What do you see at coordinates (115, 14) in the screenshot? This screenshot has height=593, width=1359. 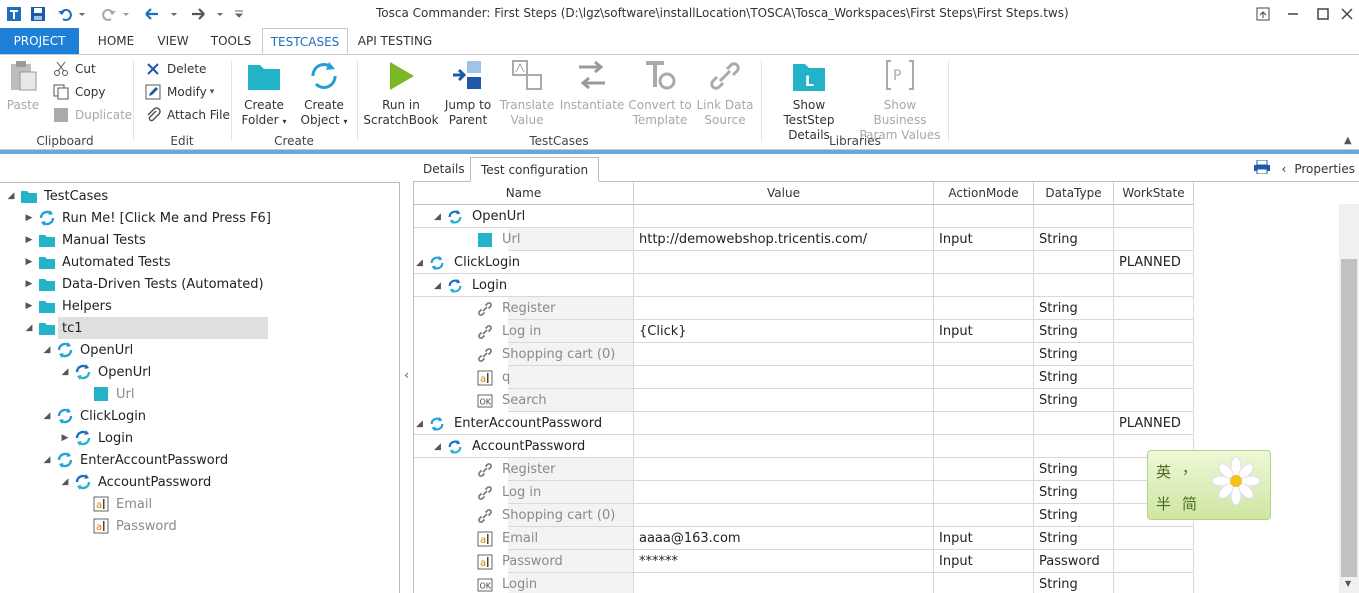 I see `redo-icon` at bounding box center [115, 14].